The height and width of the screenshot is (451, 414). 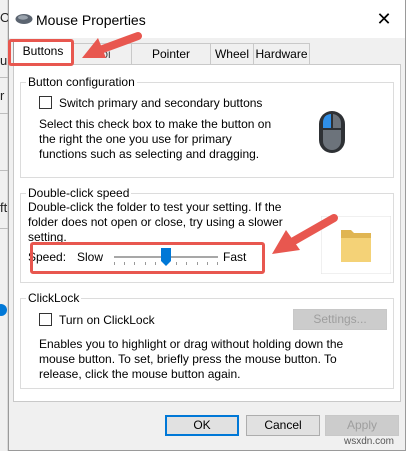 I want to click on apply-button: Apply, so click(x=362, y=425).